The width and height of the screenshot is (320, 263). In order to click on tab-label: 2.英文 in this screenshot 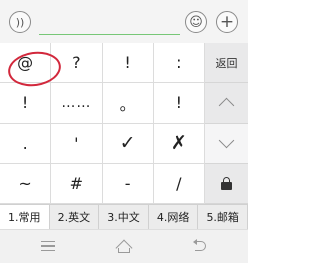, I will do `click(74, 217)`.